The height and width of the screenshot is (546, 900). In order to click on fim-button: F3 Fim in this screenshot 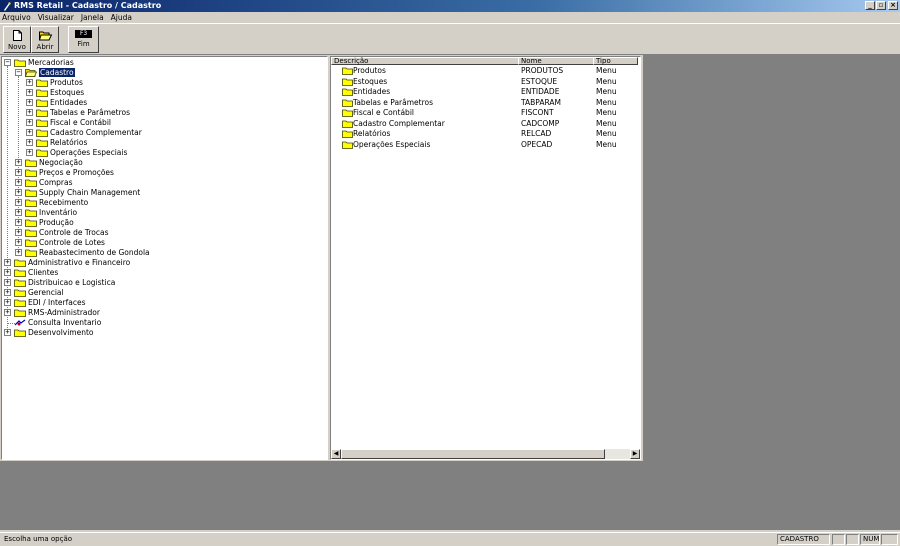, I will do `click(83, 39)`.